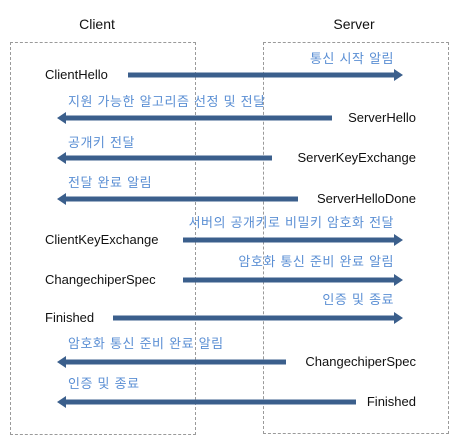  What do you see at coordinates (102, 239) in the screenshot?
I see `message-label: ClientKeyExchange` at bounding box center [102, 239].